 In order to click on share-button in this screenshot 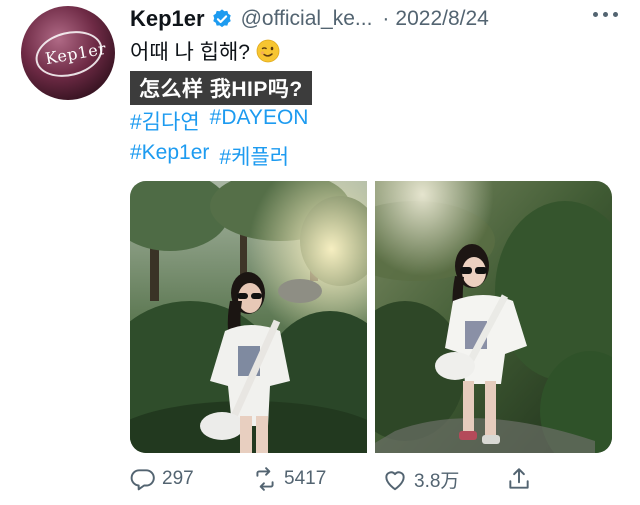, I will do `click(522, 479)`.